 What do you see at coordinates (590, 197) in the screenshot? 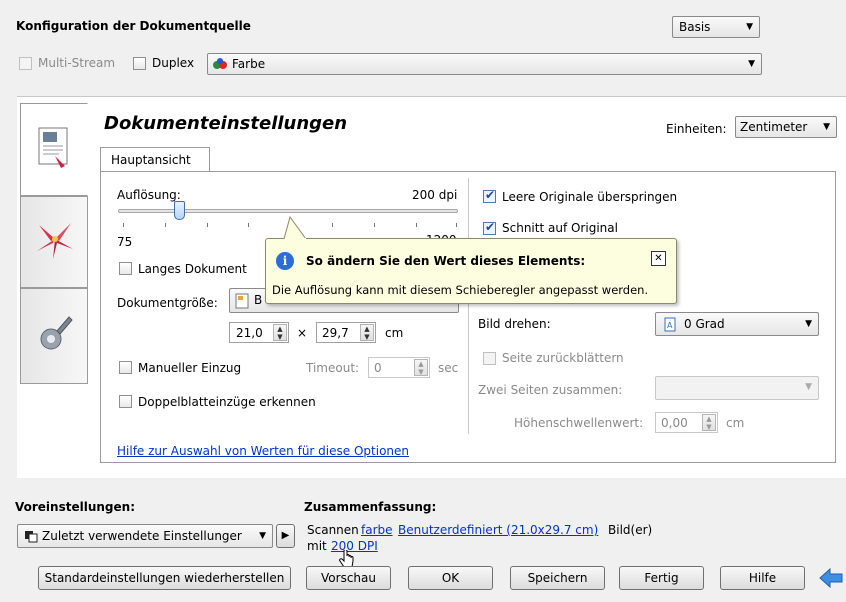
I see `skip-blank-label: Leere Originale überspringen` at bounding box center [590, 197].